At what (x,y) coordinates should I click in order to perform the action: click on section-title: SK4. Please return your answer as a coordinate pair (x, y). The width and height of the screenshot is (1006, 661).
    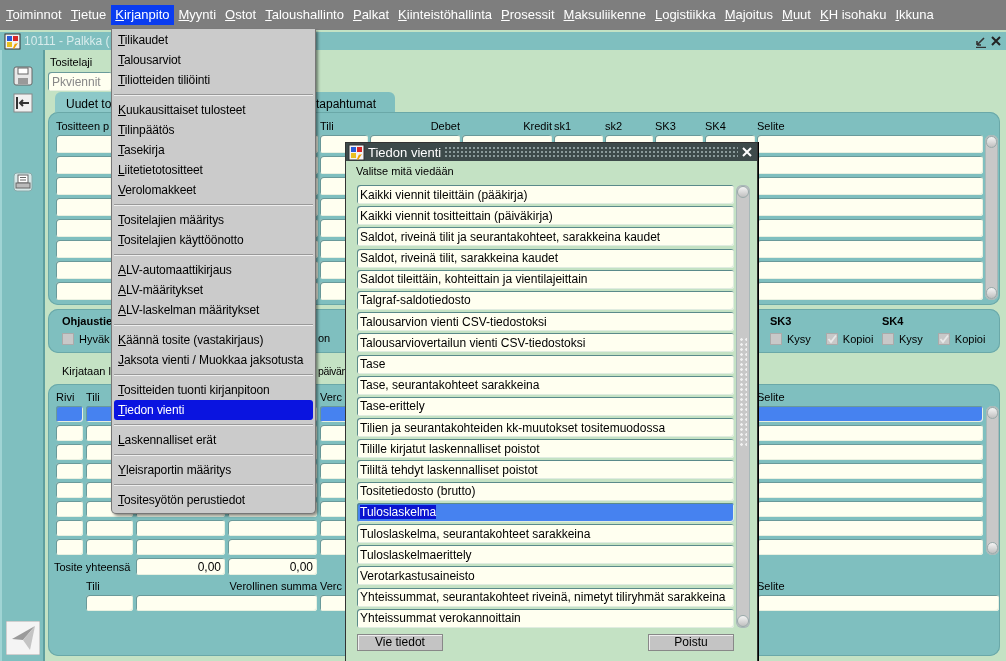
    Looking at the image, I should click on (893, 322).